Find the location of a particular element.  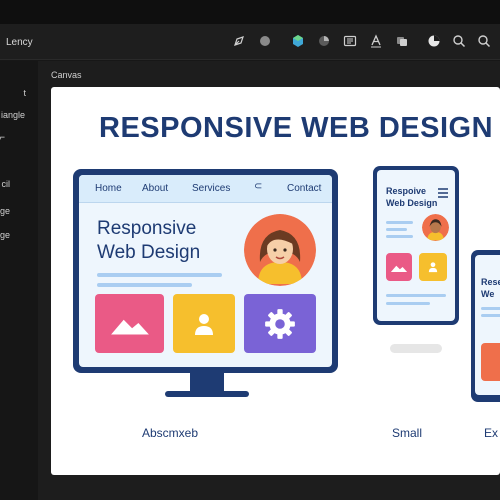

phone-label: Ex is located at coordinates (491, 433).